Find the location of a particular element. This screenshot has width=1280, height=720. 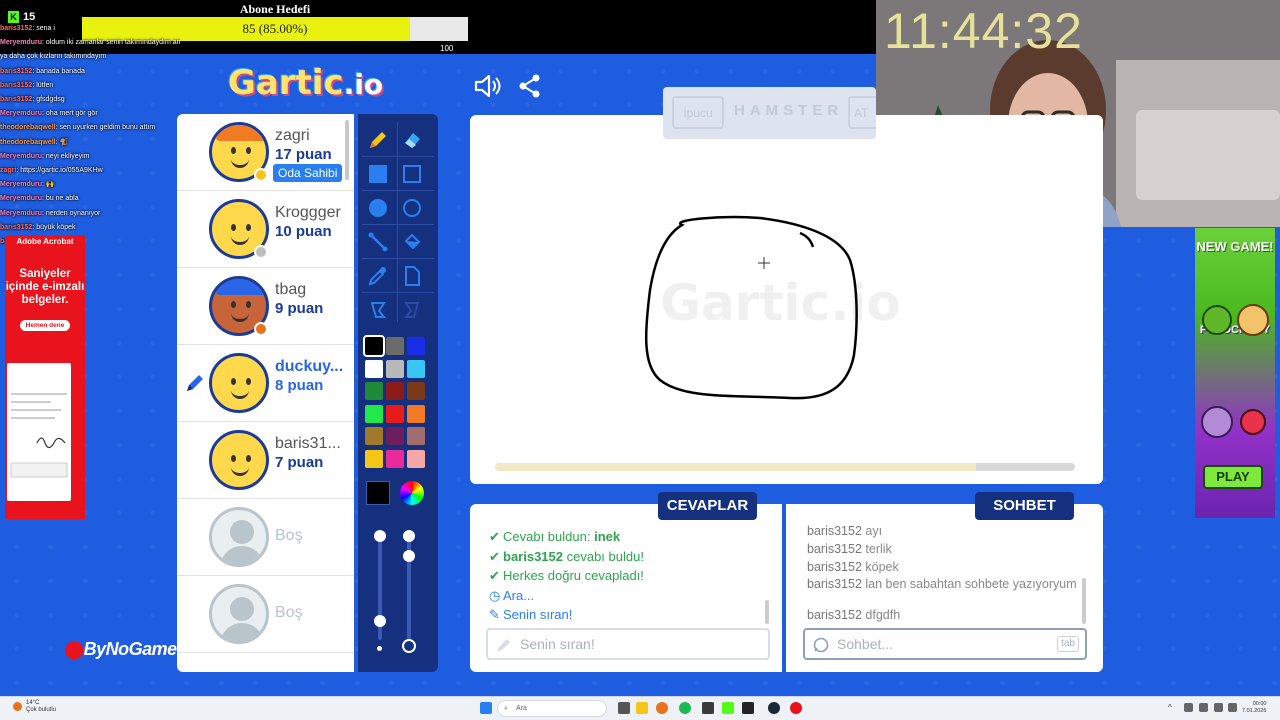

player-row: Kroggger 10 puan is located at coordinates (265, 229).